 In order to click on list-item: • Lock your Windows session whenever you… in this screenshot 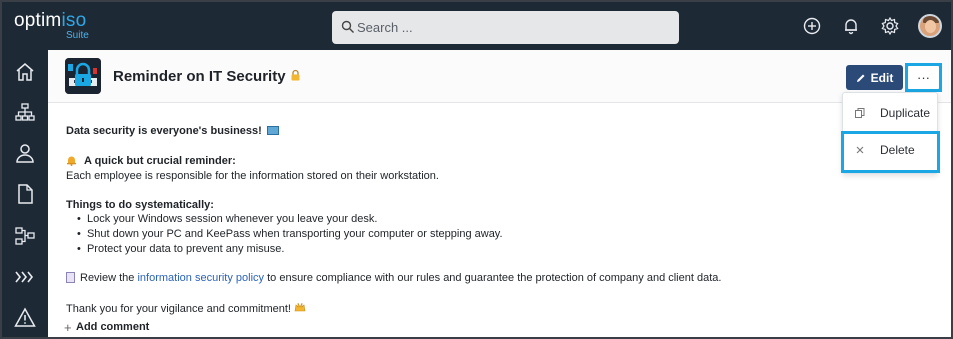, I will do `click(227, 219)`.